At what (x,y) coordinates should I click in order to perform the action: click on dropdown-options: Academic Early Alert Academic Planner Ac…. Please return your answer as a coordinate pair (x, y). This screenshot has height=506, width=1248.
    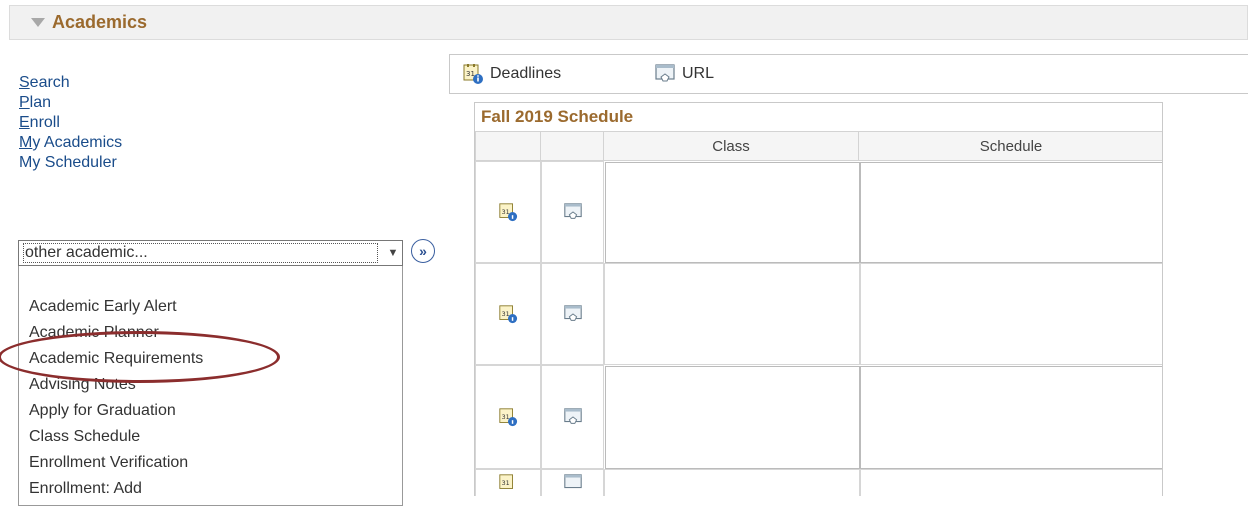
    Looking at the image, I should click on (116, 398).